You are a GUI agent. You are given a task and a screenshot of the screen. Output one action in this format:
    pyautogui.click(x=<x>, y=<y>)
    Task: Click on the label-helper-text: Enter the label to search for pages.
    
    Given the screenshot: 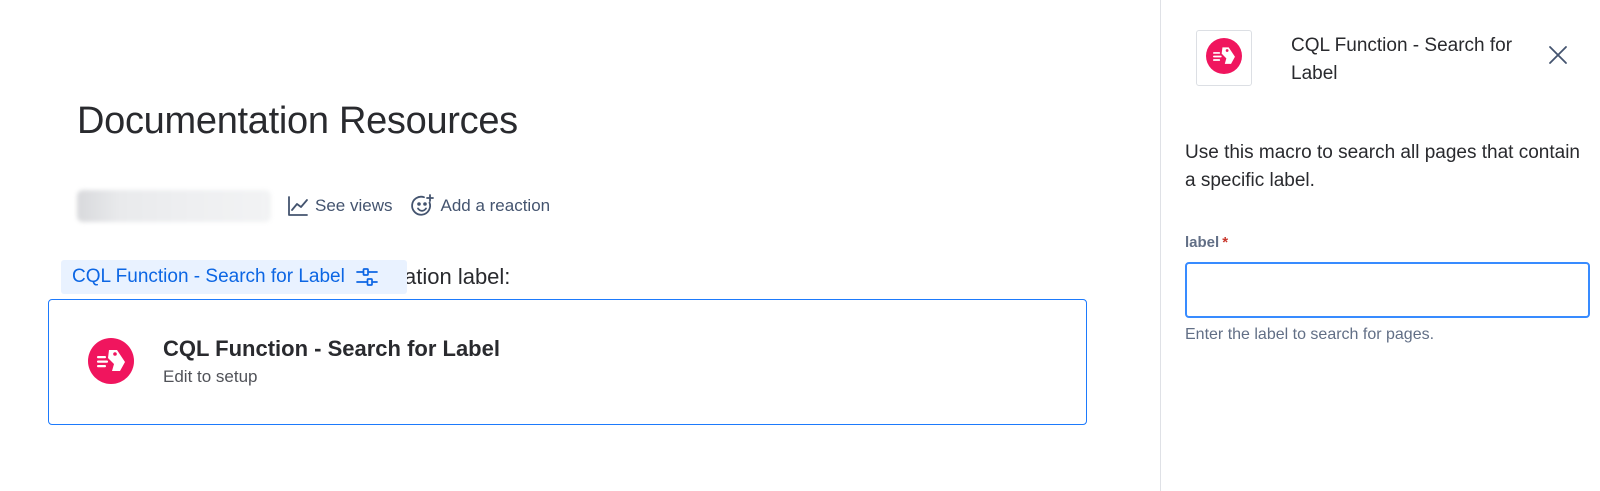 What is the action you would take?
    pyautogui.click(x=1310, y=334)
    